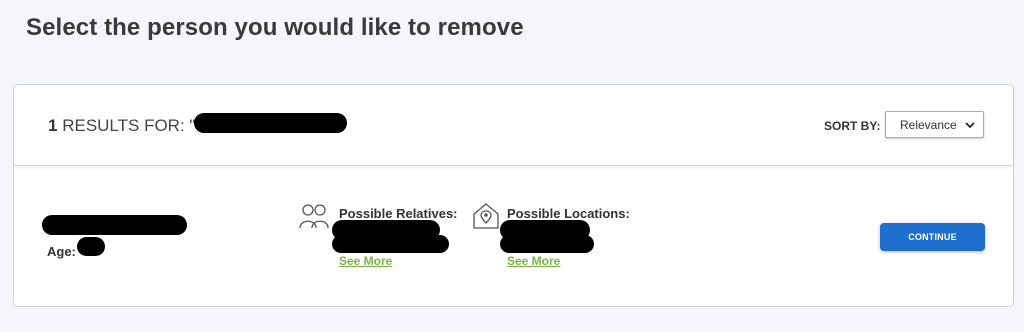 This screenshot has height=332, width=1024. I want to click on people-icon, so click(314, 216).